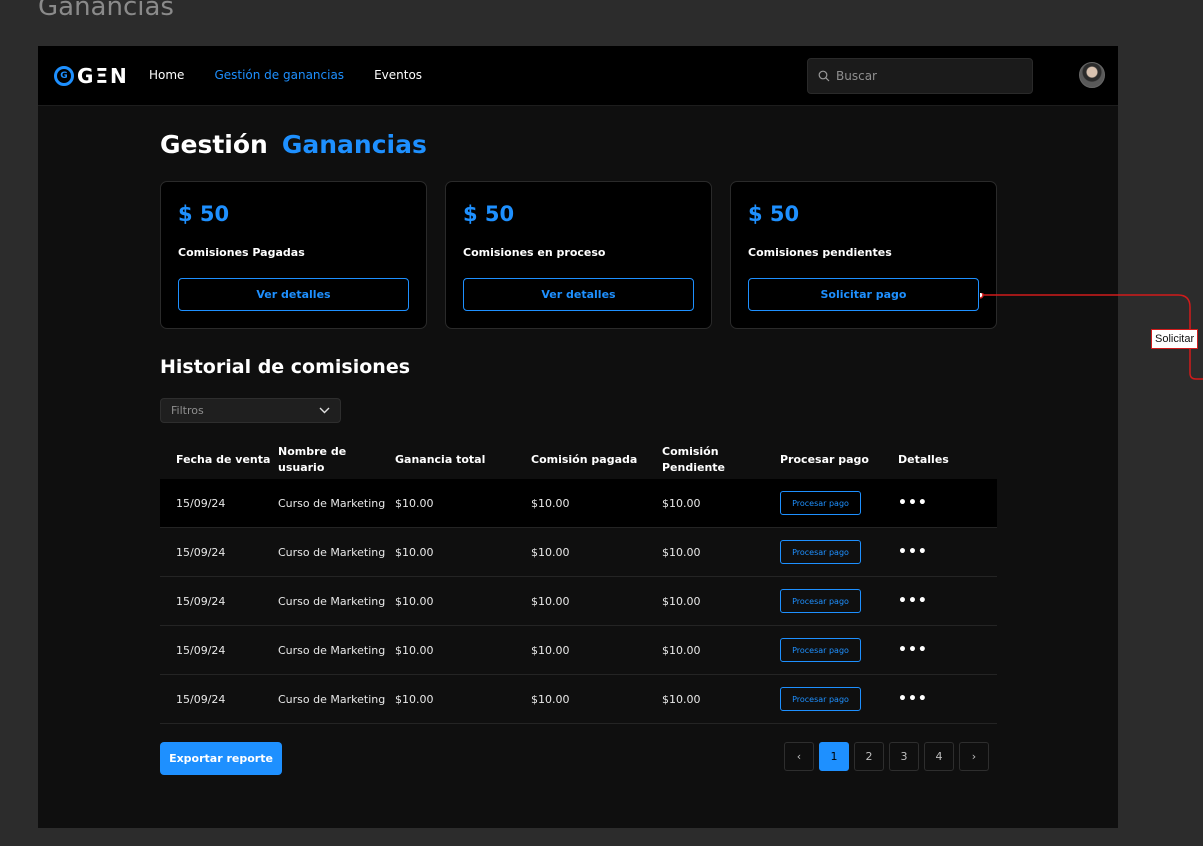 Image resolution: width=1203 pixels, height=846 pixels. I want to click on page-button-4: 4, so click(939, 756).